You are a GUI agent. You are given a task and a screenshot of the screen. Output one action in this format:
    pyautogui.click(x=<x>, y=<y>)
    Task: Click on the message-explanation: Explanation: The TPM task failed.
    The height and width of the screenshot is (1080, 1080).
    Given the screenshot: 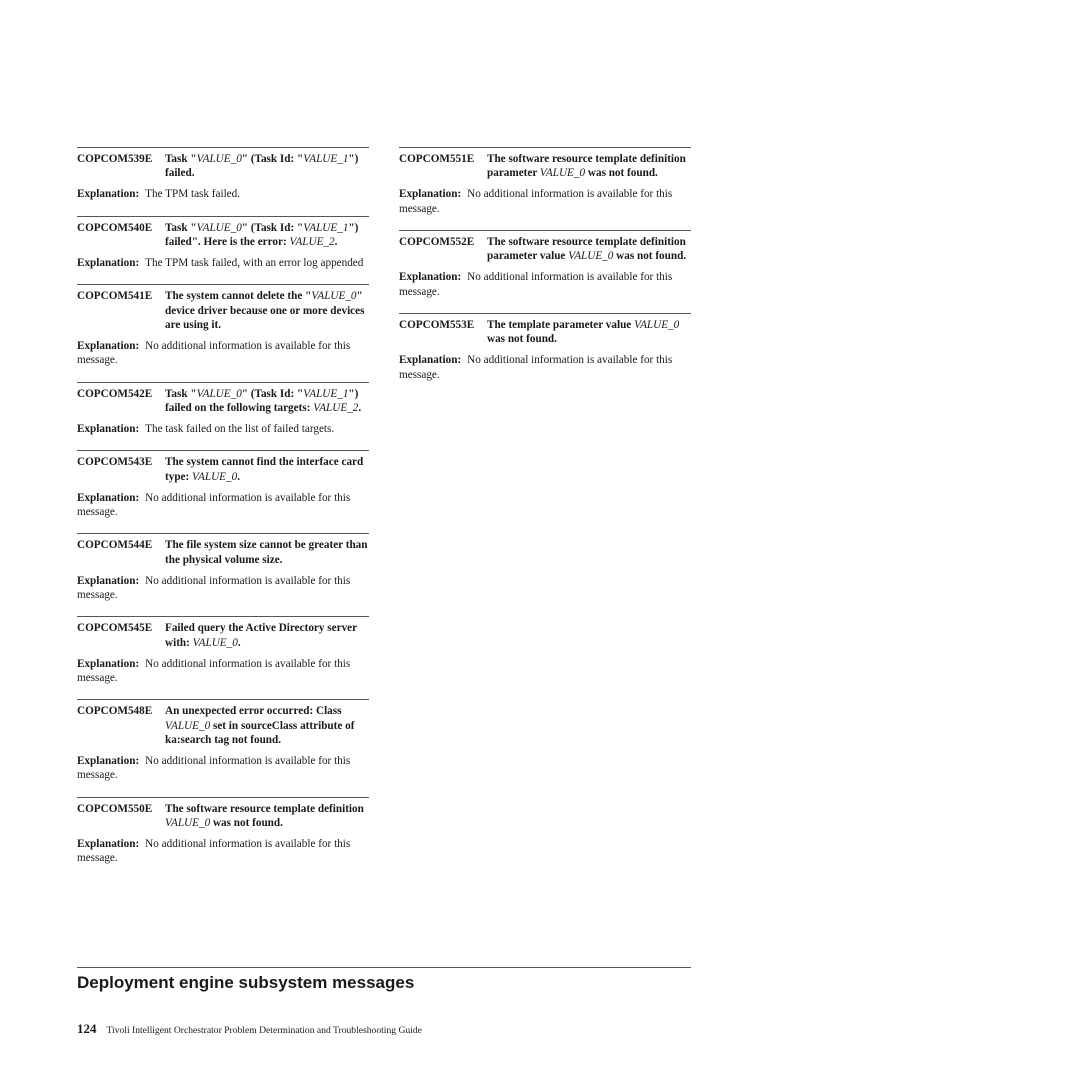 What is the action you would take?
    pyautogui.click(x=223, y=194)
    